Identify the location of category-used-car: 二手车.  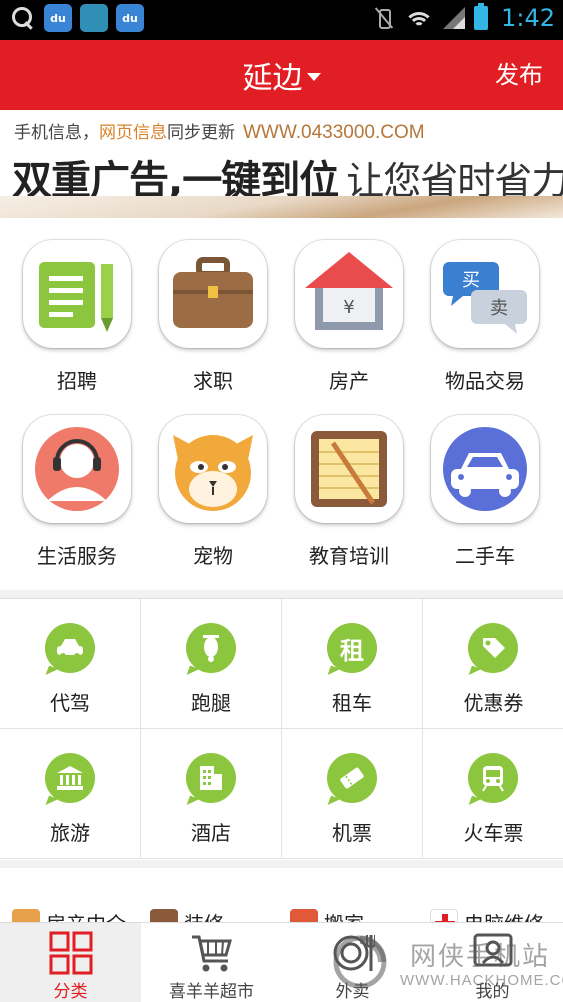
(476, 480).